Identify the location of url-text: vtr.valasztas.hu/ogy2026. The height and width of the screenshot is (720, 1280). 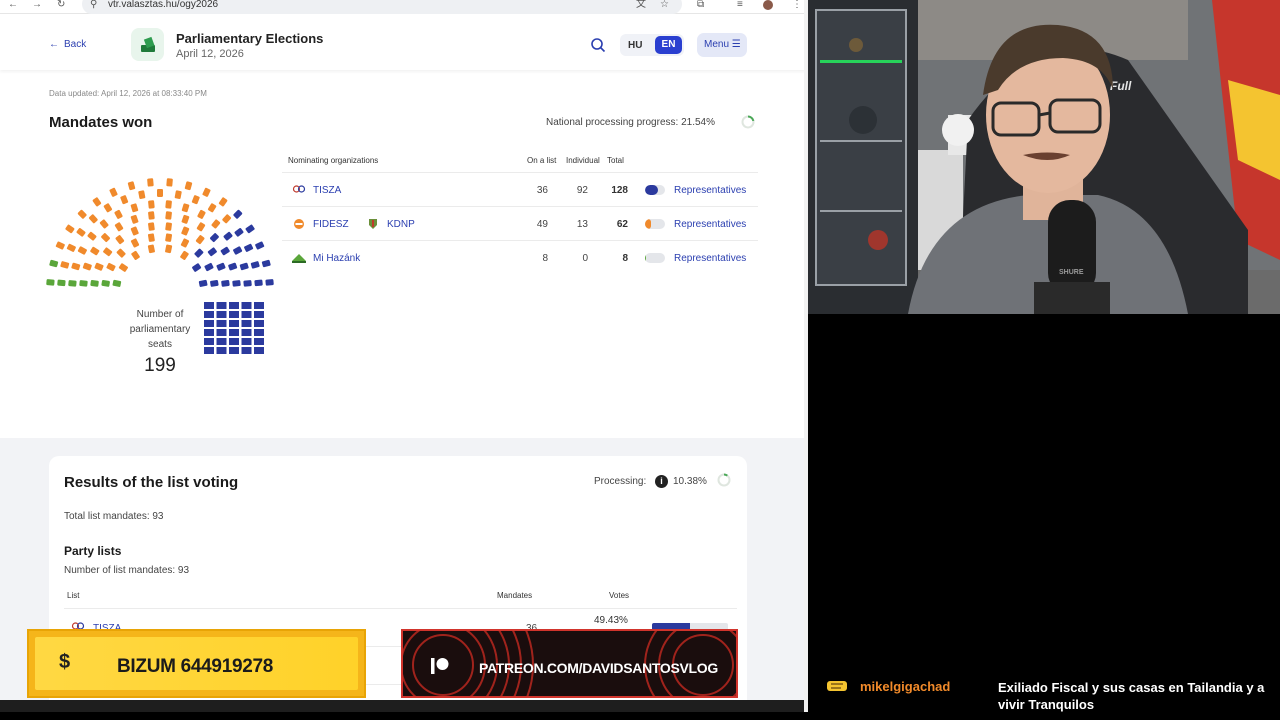
(163, 5).